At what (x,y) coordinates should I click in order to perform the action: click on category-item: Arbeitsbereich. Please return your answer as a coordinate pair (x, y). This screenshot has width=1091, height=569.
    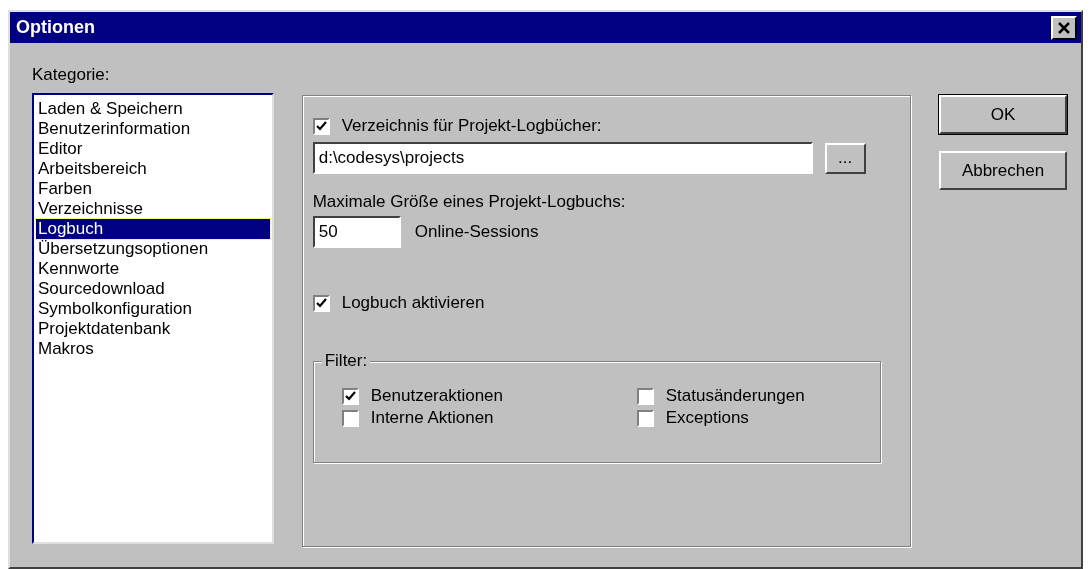
    Looking at the image, I should click on (153, 169).